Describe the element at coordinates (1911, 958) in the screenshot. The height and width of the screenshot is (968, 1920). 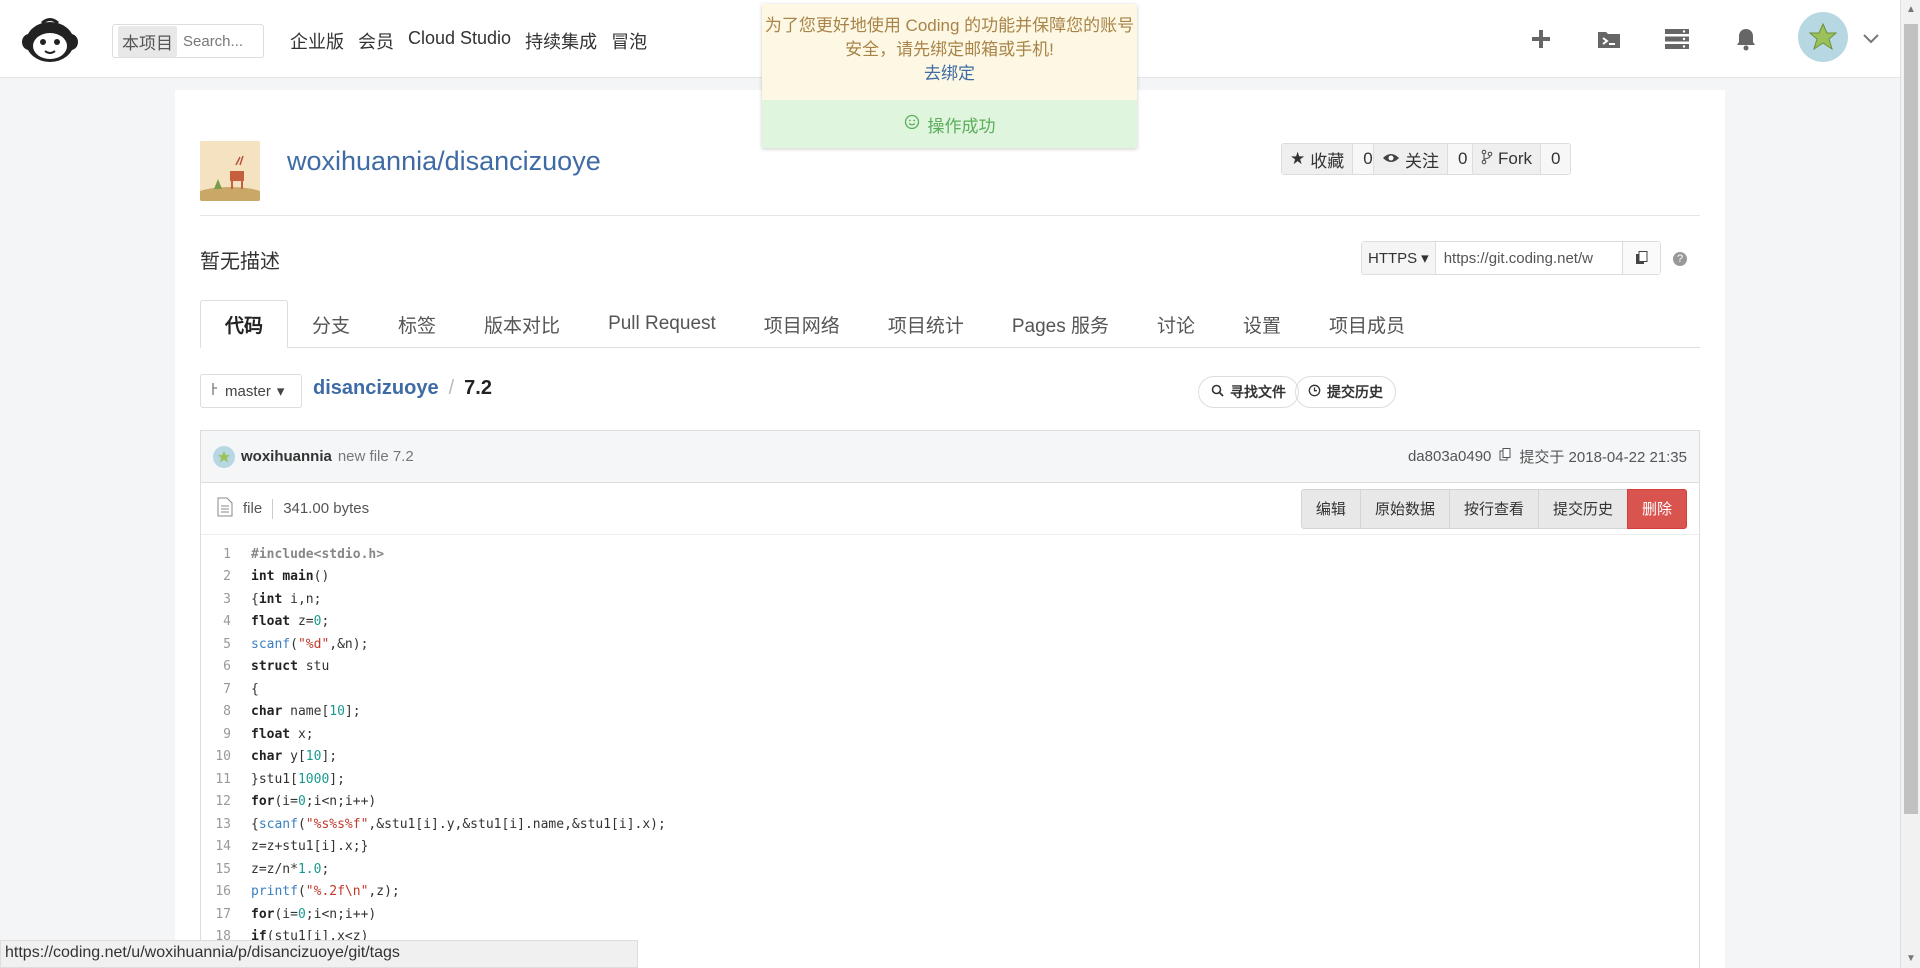
I see `scroll-down-icon: ▼` at that location.